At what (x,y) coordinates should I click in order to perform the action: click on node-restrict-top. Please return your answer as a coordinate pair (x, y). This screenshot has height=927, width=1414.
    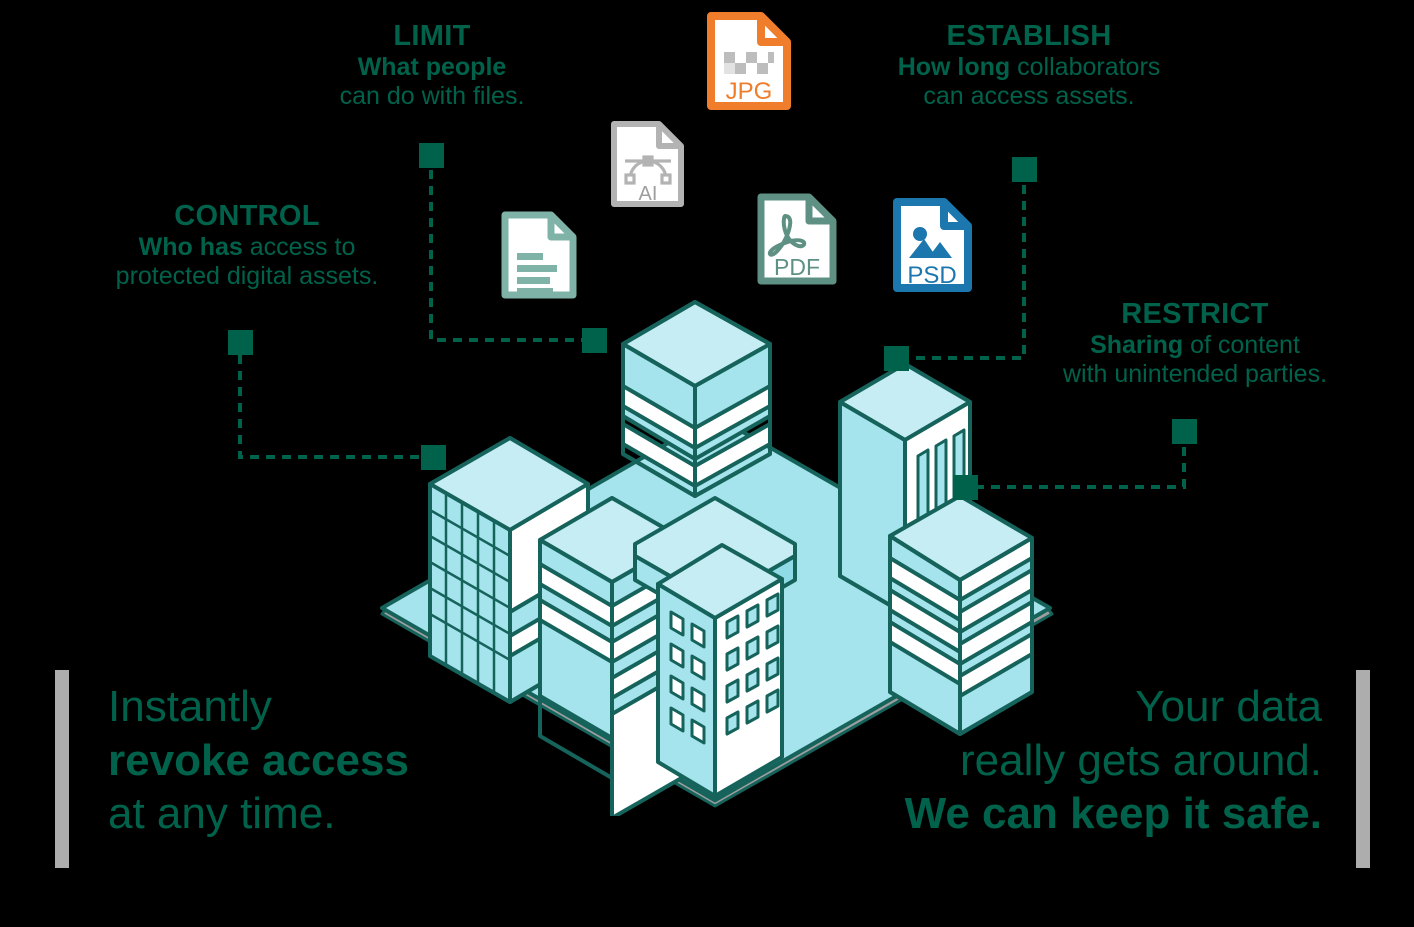
    Looking at the image, I should click on (1184, 431).